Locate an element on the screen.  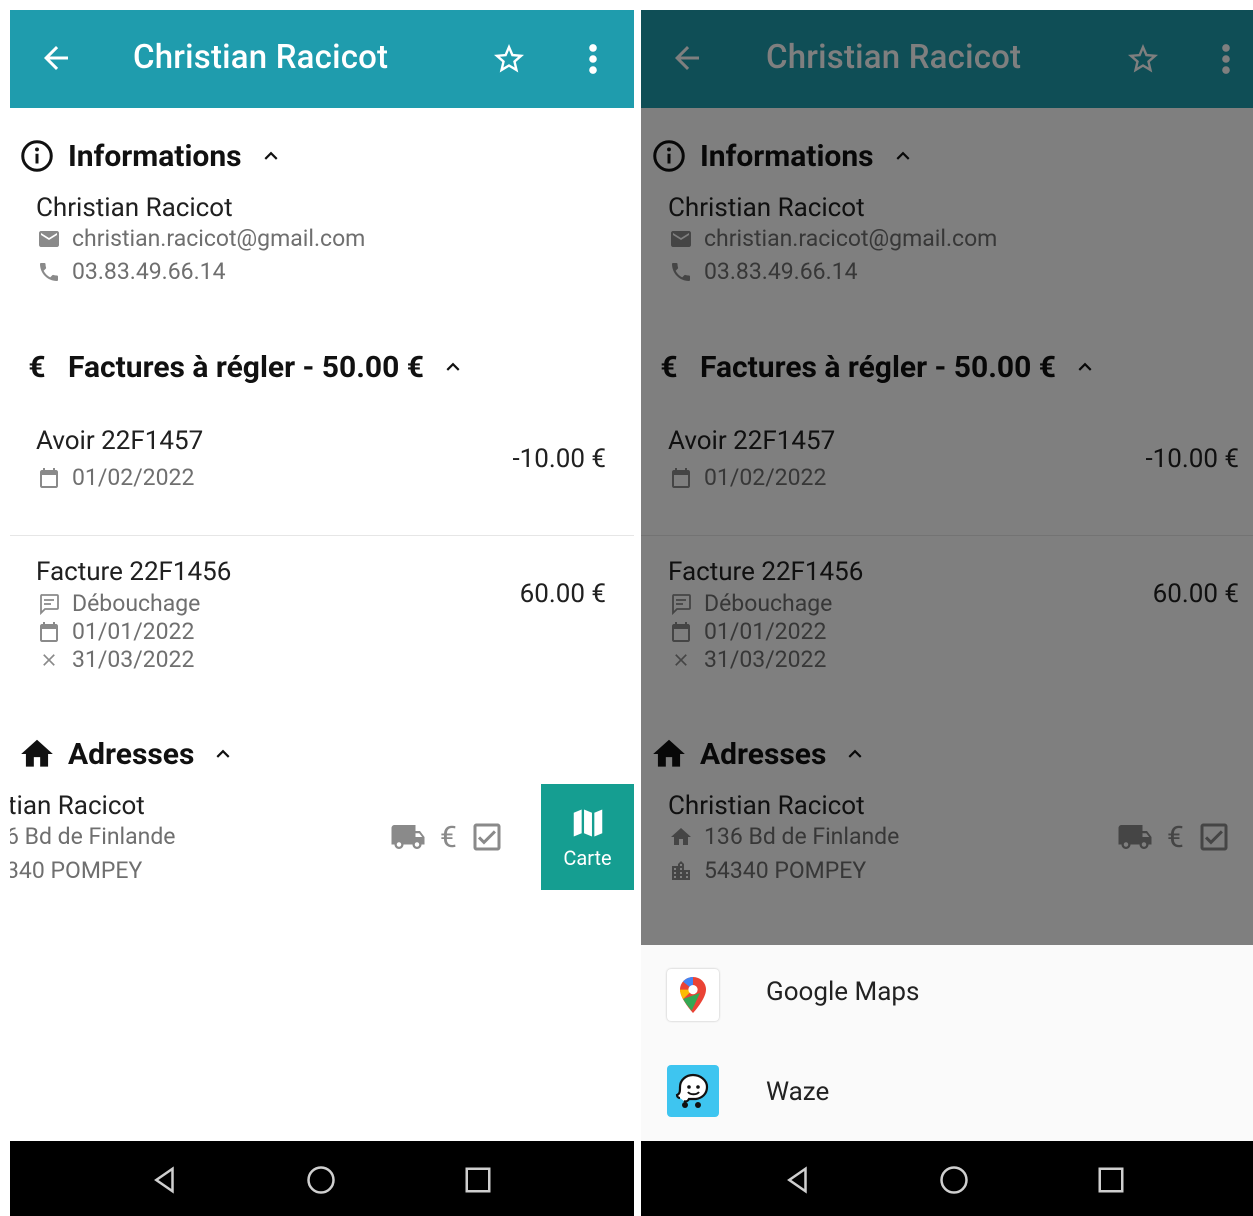
mail-icon is located at coordinates (49, 239).